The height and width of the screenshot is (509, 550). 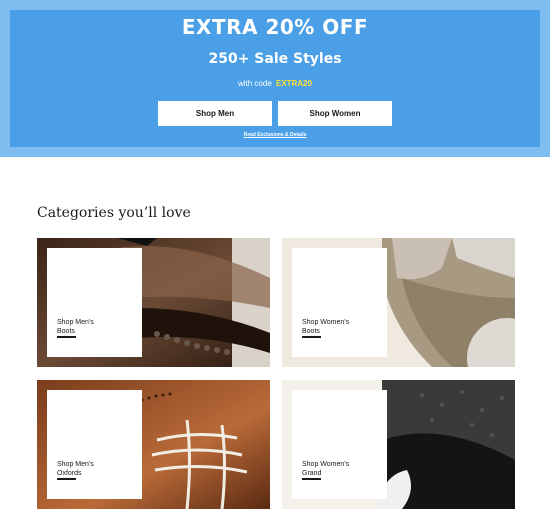 I want to click on read-exclusions-link: Read Exclusions & Details, so click(x=275, y=135).